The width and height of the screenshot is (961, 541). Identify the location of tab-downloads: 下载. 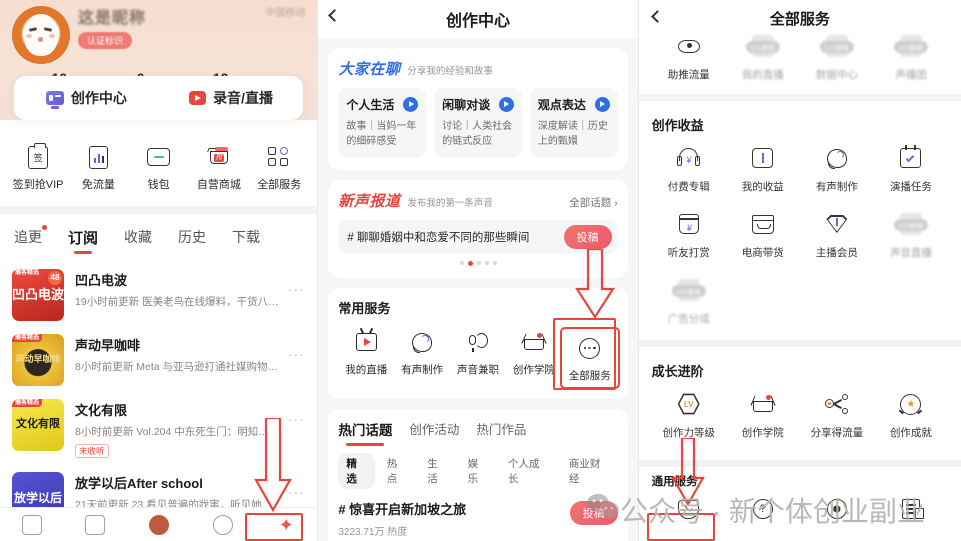
(246, 237).